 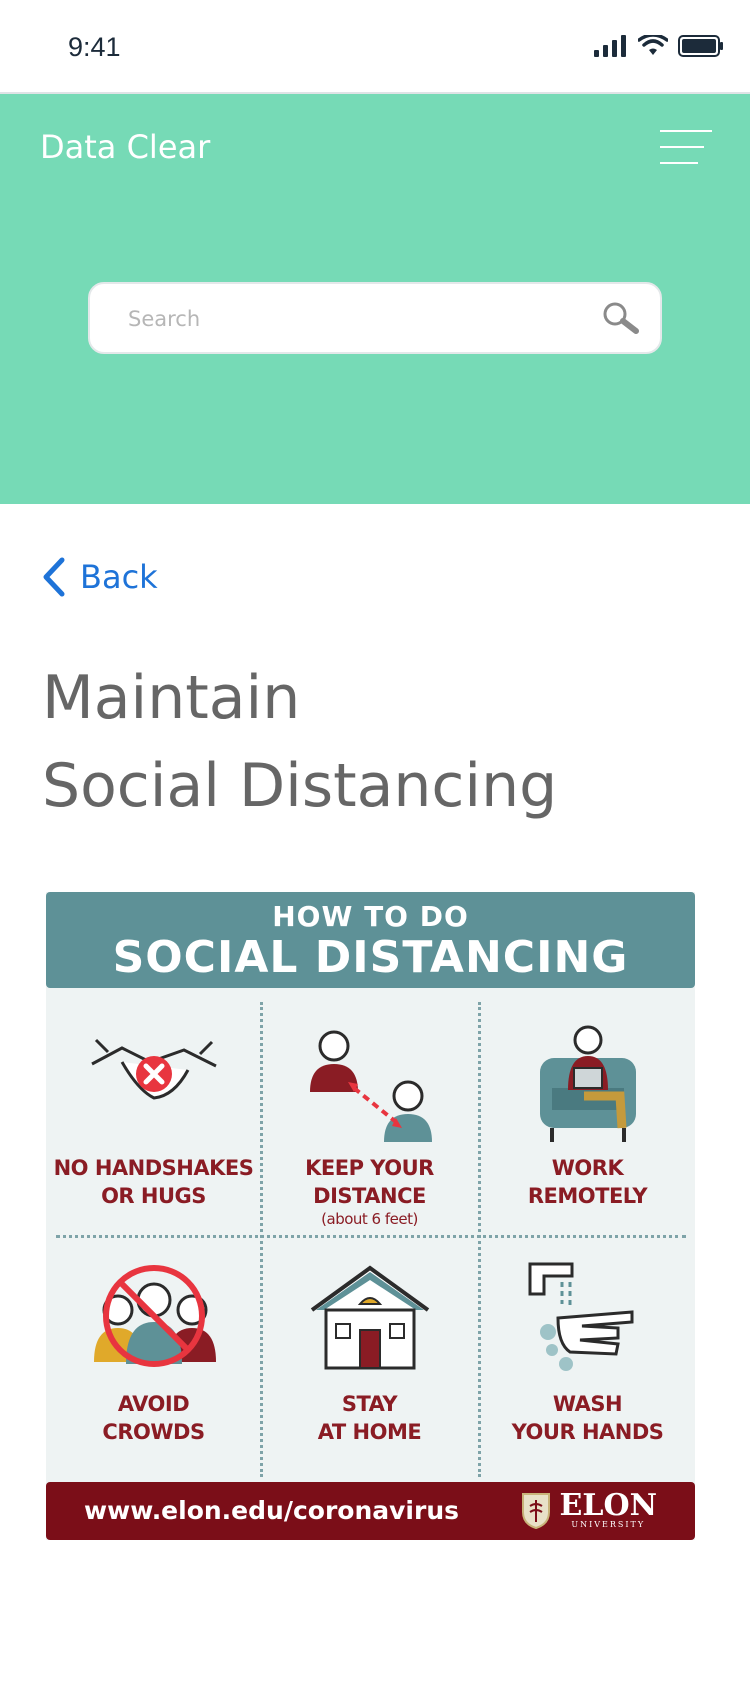 What do you see at coordinates (271, 1510) in the screenshot?
I see `footer-url: www.elon.edu/coronavirus` at bounding box center [271, 1510].